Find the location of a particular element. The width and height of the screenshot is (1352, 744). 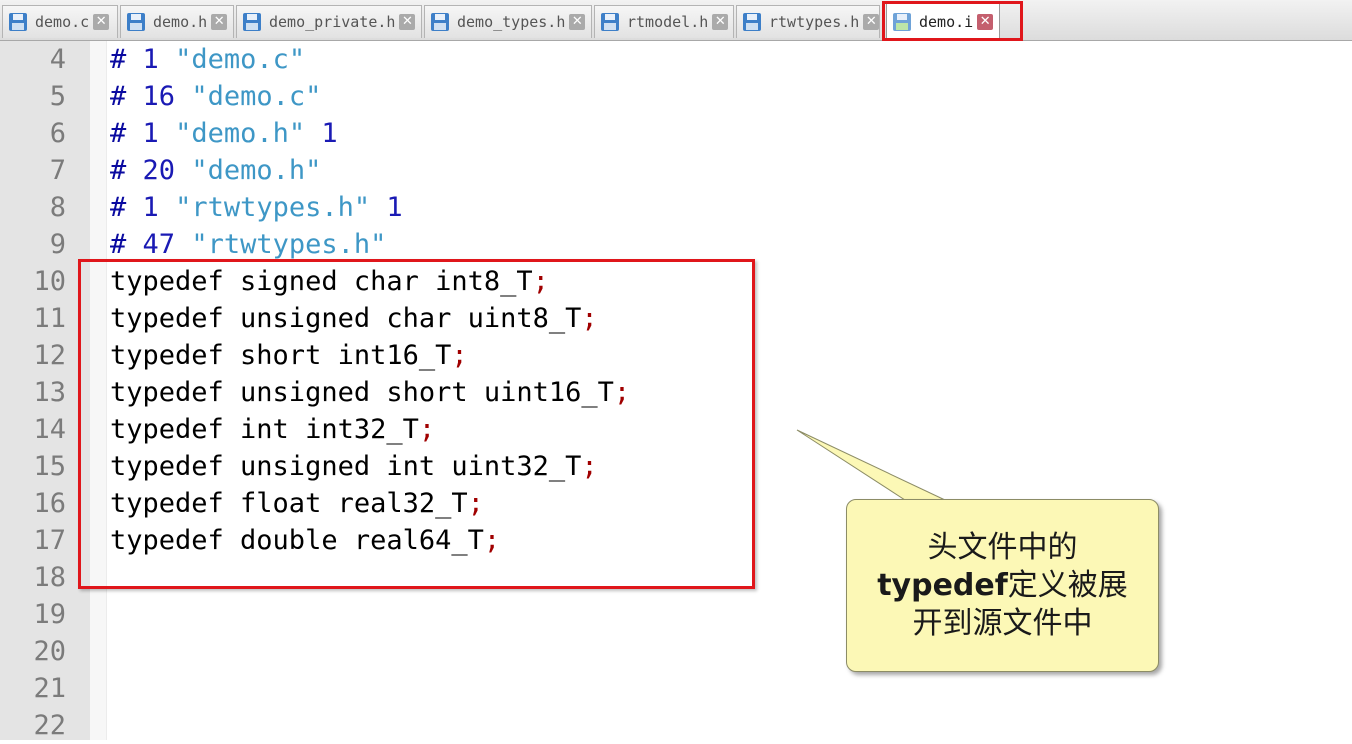

callout-text: 头文件中的 typedef定义被展 开到源文件中 is located at coordinates (1002, 586).